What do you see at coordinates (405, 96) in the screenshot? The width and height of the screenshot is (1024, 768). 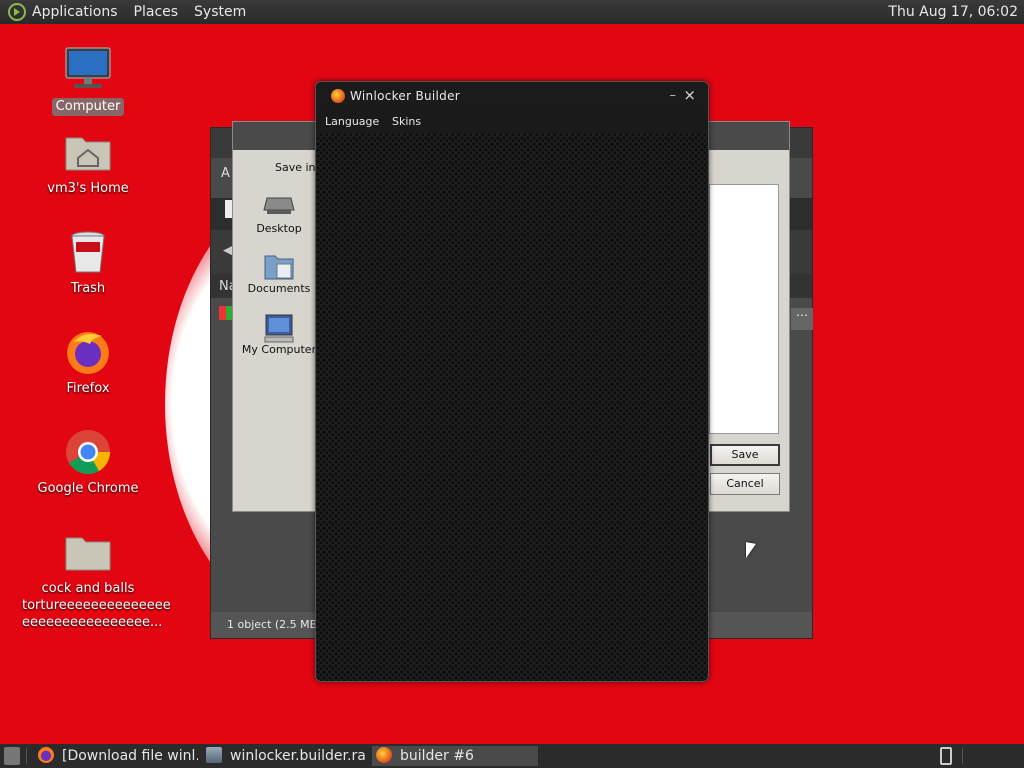 I see `window-title: Winlocker Builder` at bounding box center [405, 96].